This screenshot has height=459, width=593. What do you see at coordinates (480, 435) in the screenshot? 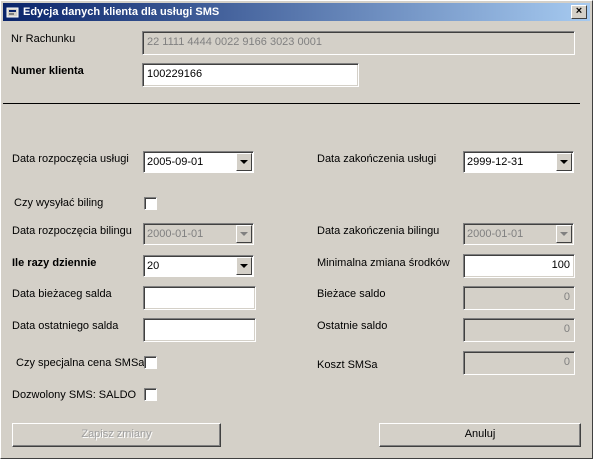
I see `cancel-button: Anuluj` at bounding box center [480, 435].